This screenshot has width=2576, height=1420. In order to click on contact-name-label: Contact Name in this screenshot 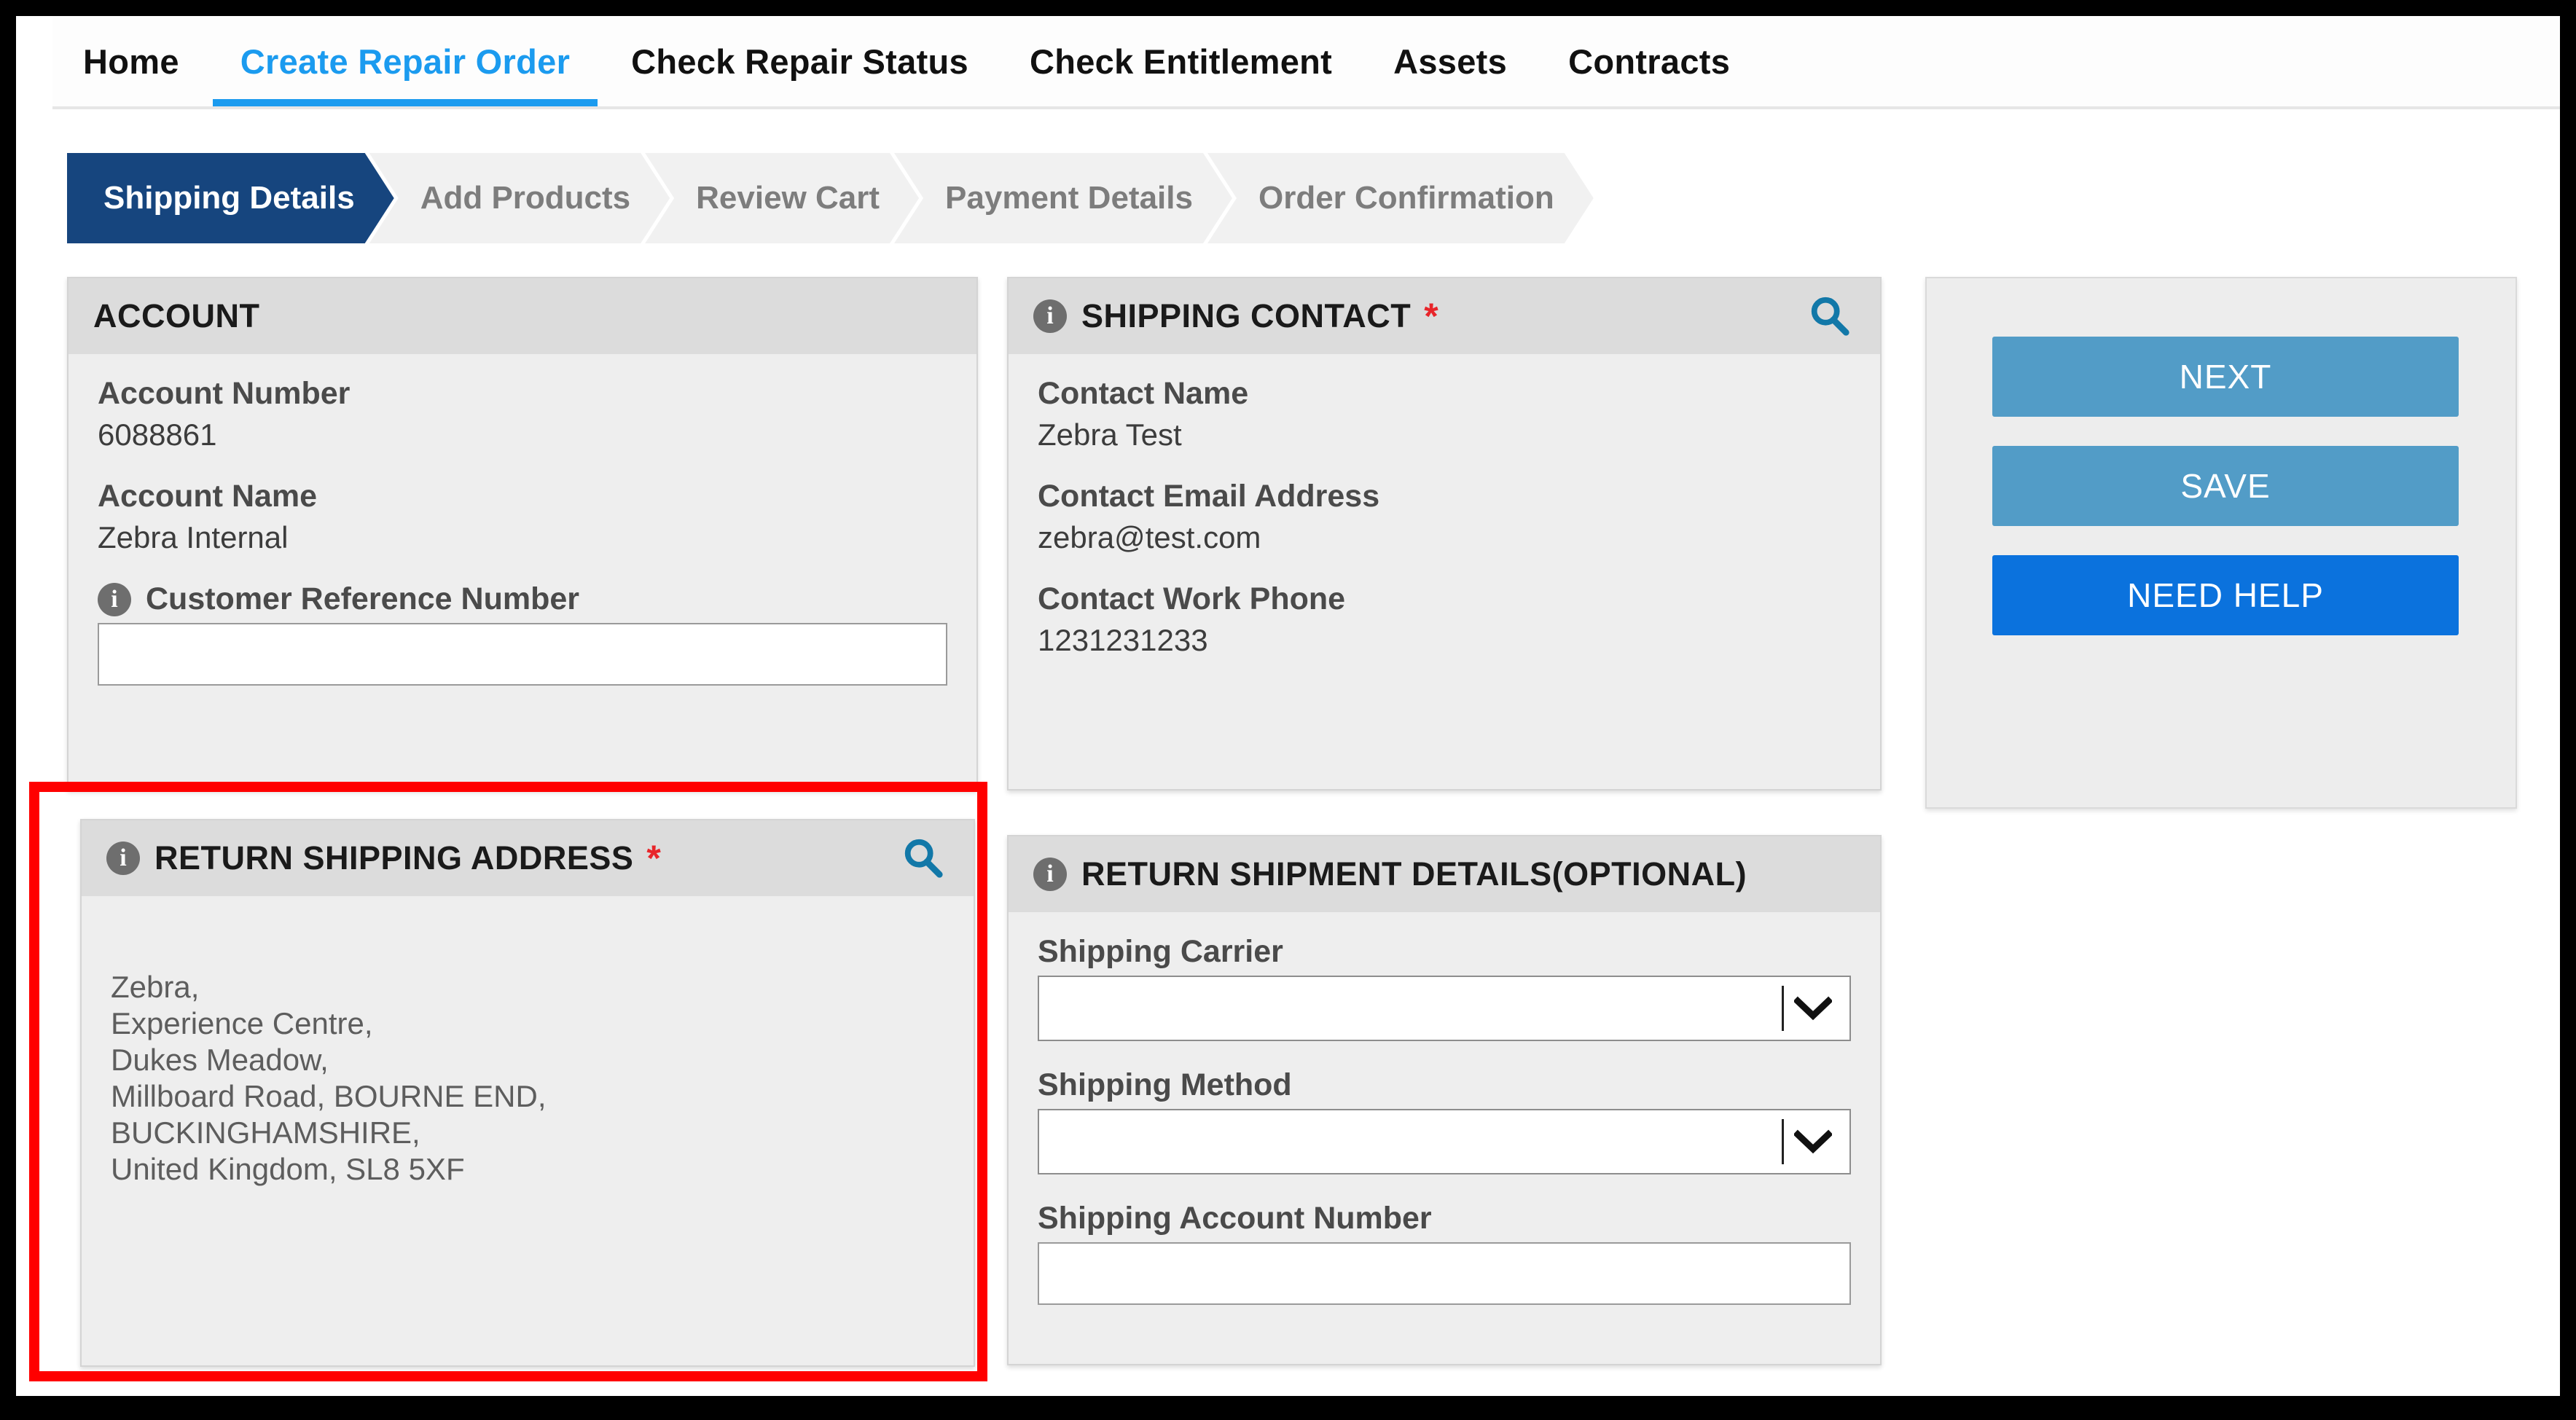, I will do `click(1143, 393)`.